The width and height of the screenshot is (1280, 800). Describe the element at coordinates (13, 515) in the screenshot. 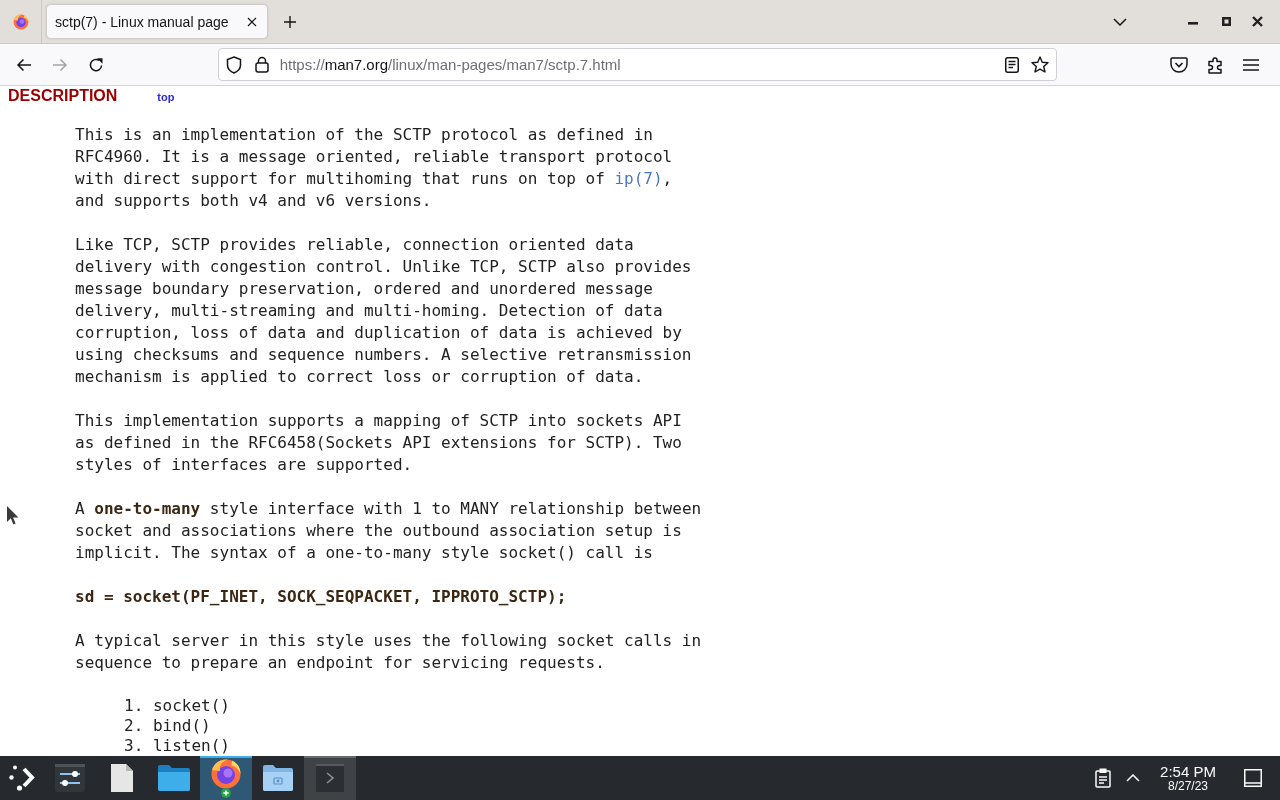

I see `mouse-pointer-icon` at that location.